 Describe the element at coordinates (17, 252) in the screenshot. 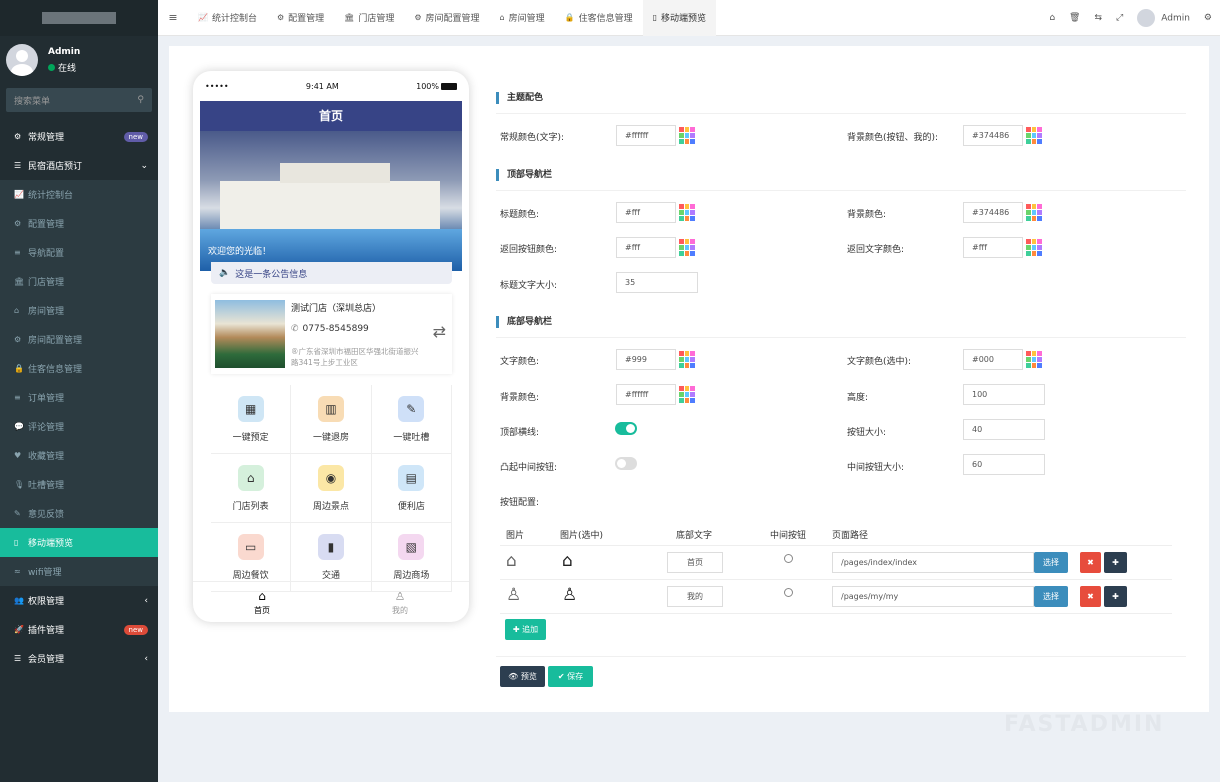

I see `bars-icon: ≡` at that location.